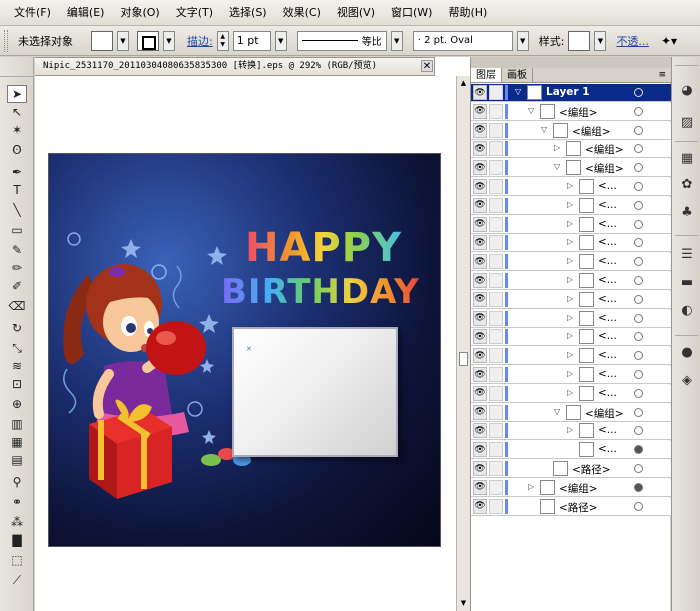 Image resolution: width=700 pixels, height=611 pixels. What do you see at coordinates (687, 123) in the screenshot?
I see `color-guide-icon: ▨` at bounding box center [687, 123].